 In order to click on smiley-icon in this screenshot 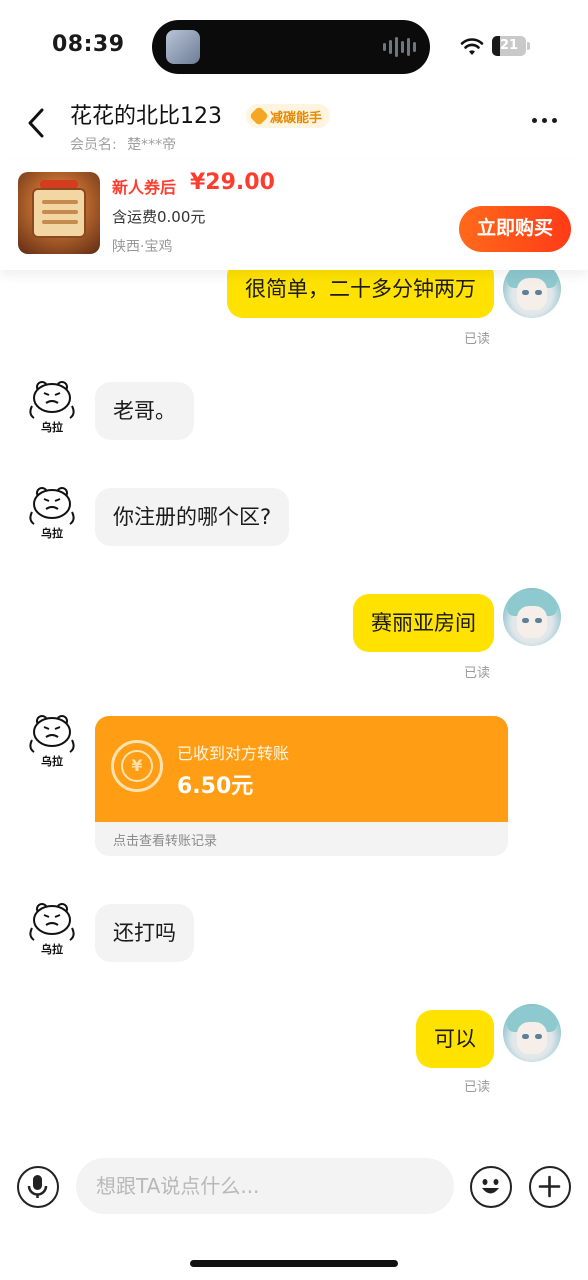, I will do `click(490, 1186)`.